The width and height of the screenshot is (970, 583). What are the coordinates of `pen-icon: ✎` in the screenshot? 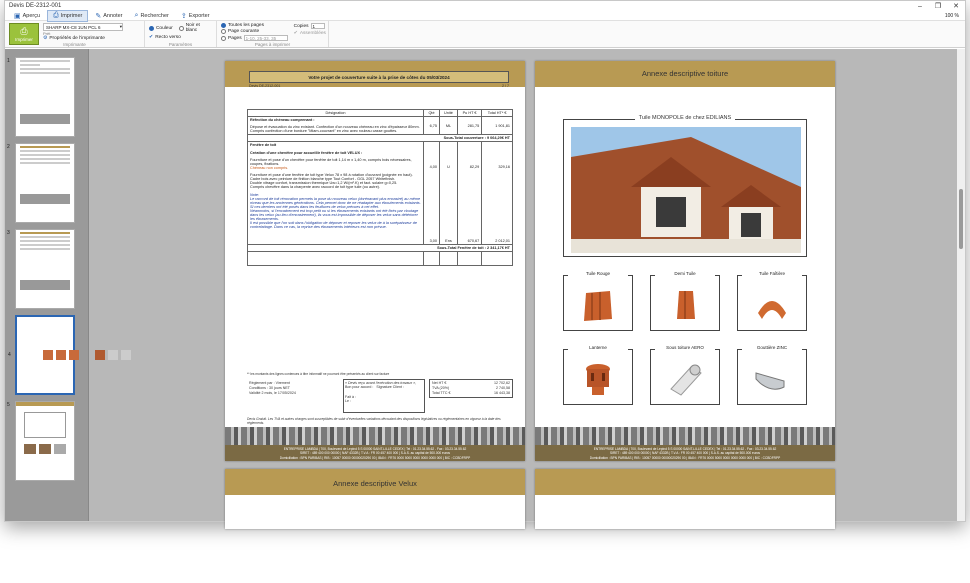 It's located at (98, 16).